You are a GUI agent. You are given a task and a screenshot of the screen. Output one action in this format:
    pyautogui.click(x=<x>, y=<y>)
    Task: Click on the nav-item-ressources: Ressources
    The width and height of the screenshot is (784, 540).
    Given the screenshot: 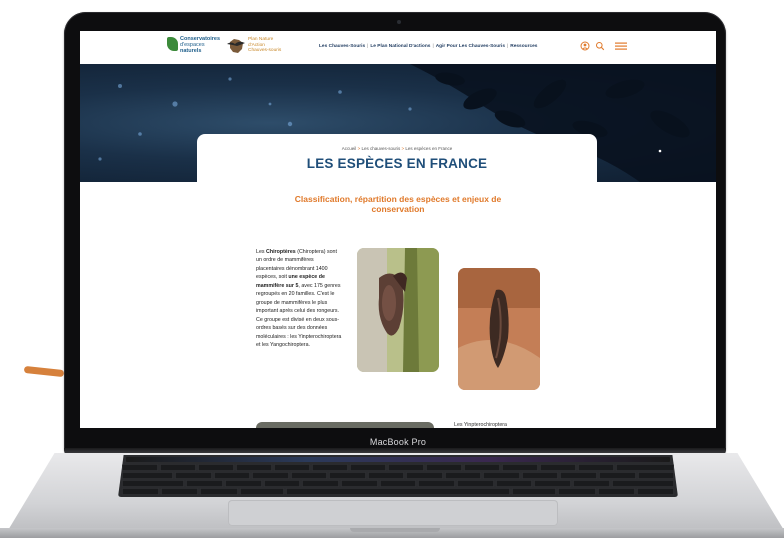 What is the action you would take?
    pyautogui.click(x=523, y=46)
    